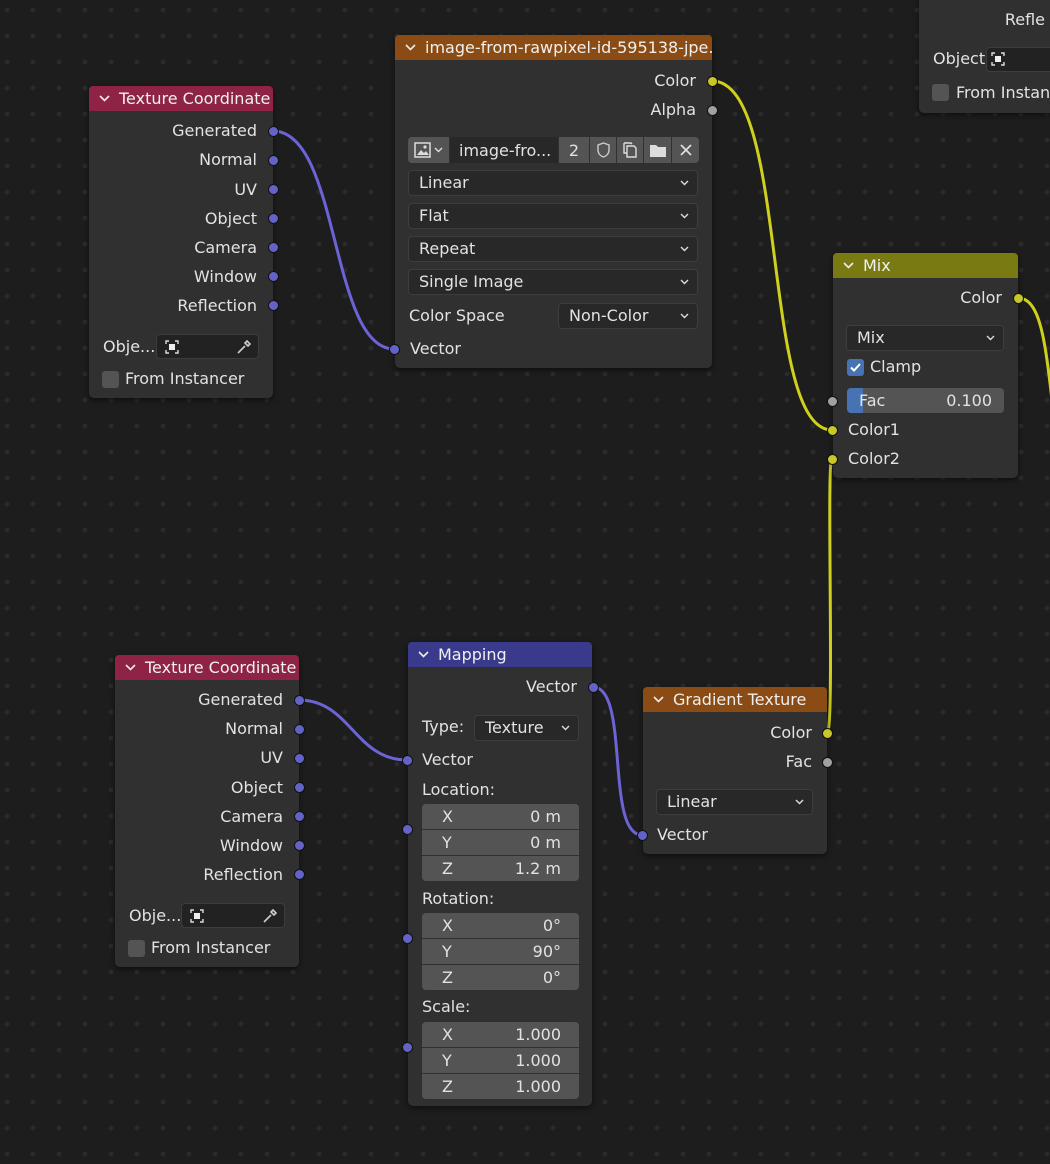 The height and width of the screenshot is (1164, 1050). I want to click on axis-label: Z, so click(447, 1086).